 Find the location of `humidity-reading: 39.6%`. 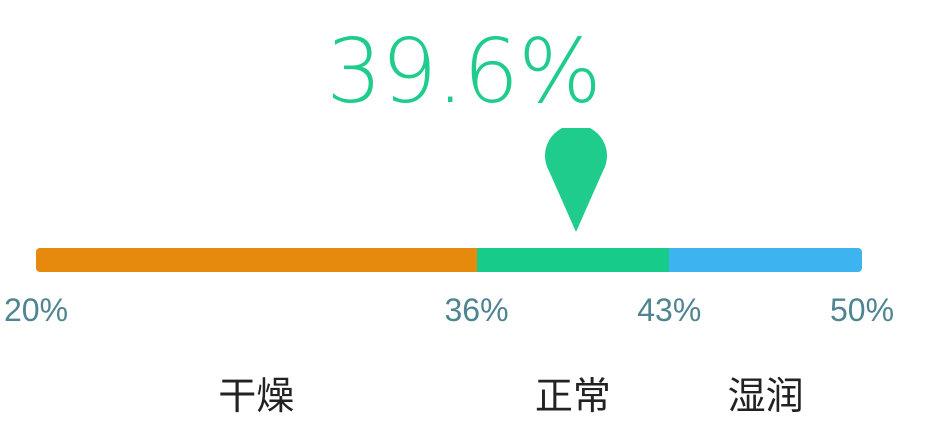

humidity-reading: 39.6% is located at coordinates (464, 71).